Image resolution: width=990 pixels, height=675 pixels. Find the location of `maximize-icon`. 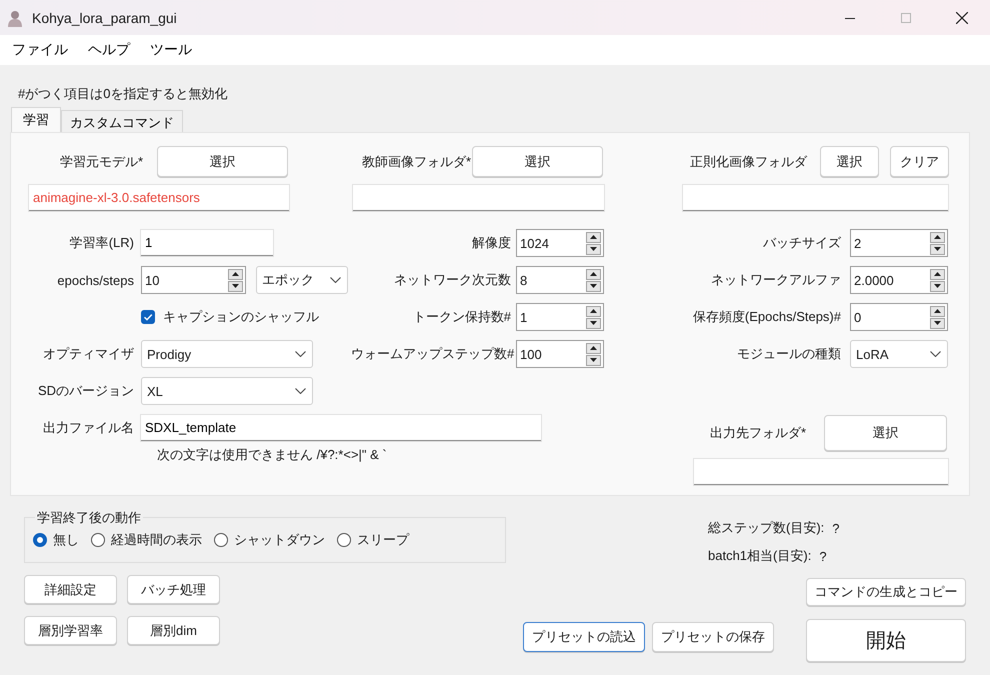

maximize-icon is located at coordinates (906, 17).